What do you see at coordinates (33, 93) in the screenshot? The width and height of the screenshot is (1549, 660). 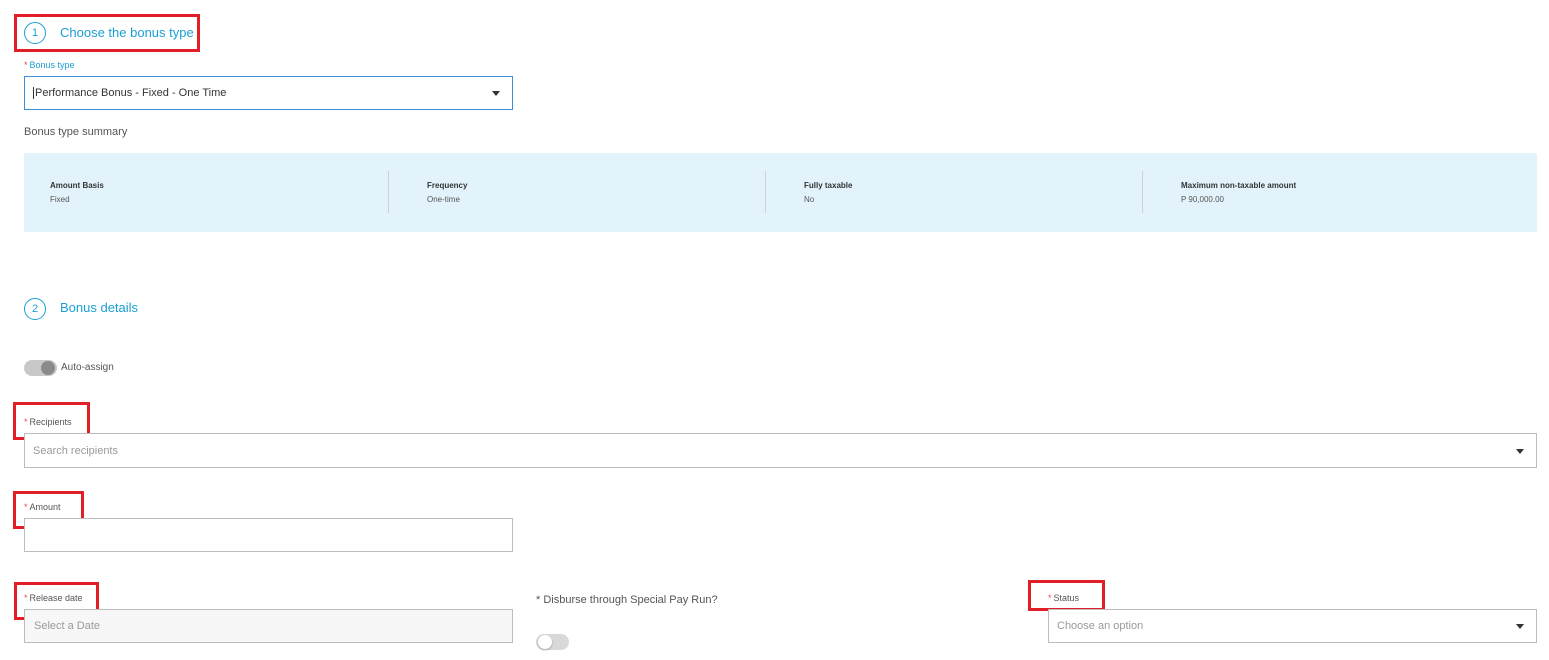 I see `text-cursor` at bounding box center [33, 93].